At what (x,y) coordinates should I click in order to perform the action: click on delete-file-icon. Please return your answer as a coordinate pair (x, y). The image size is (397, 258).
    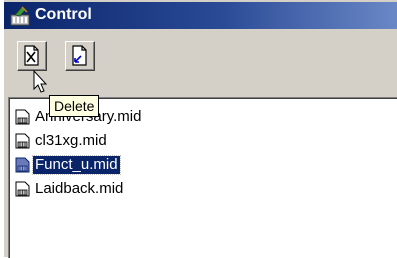
    Looking at the image, I should click on (31, 55).